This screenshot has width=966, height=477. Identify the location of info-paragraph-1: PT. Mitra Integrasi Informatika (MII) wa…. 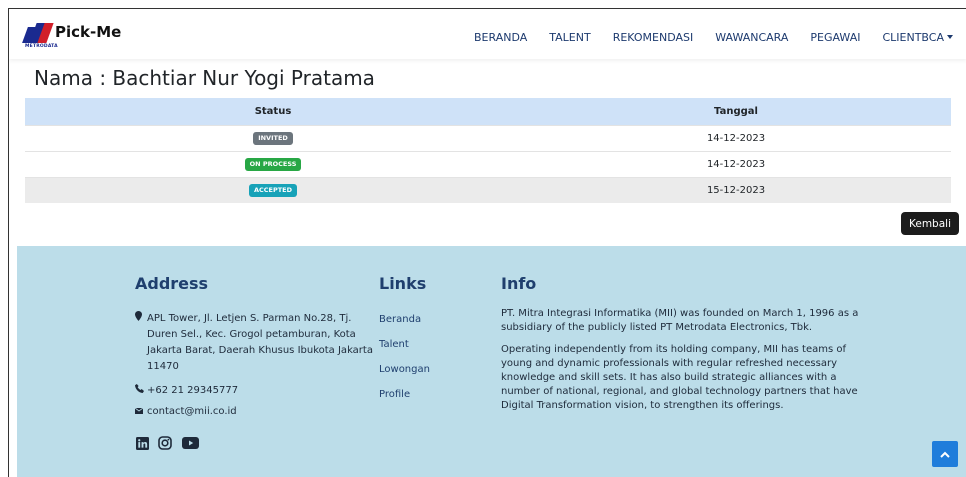
(680, 320).